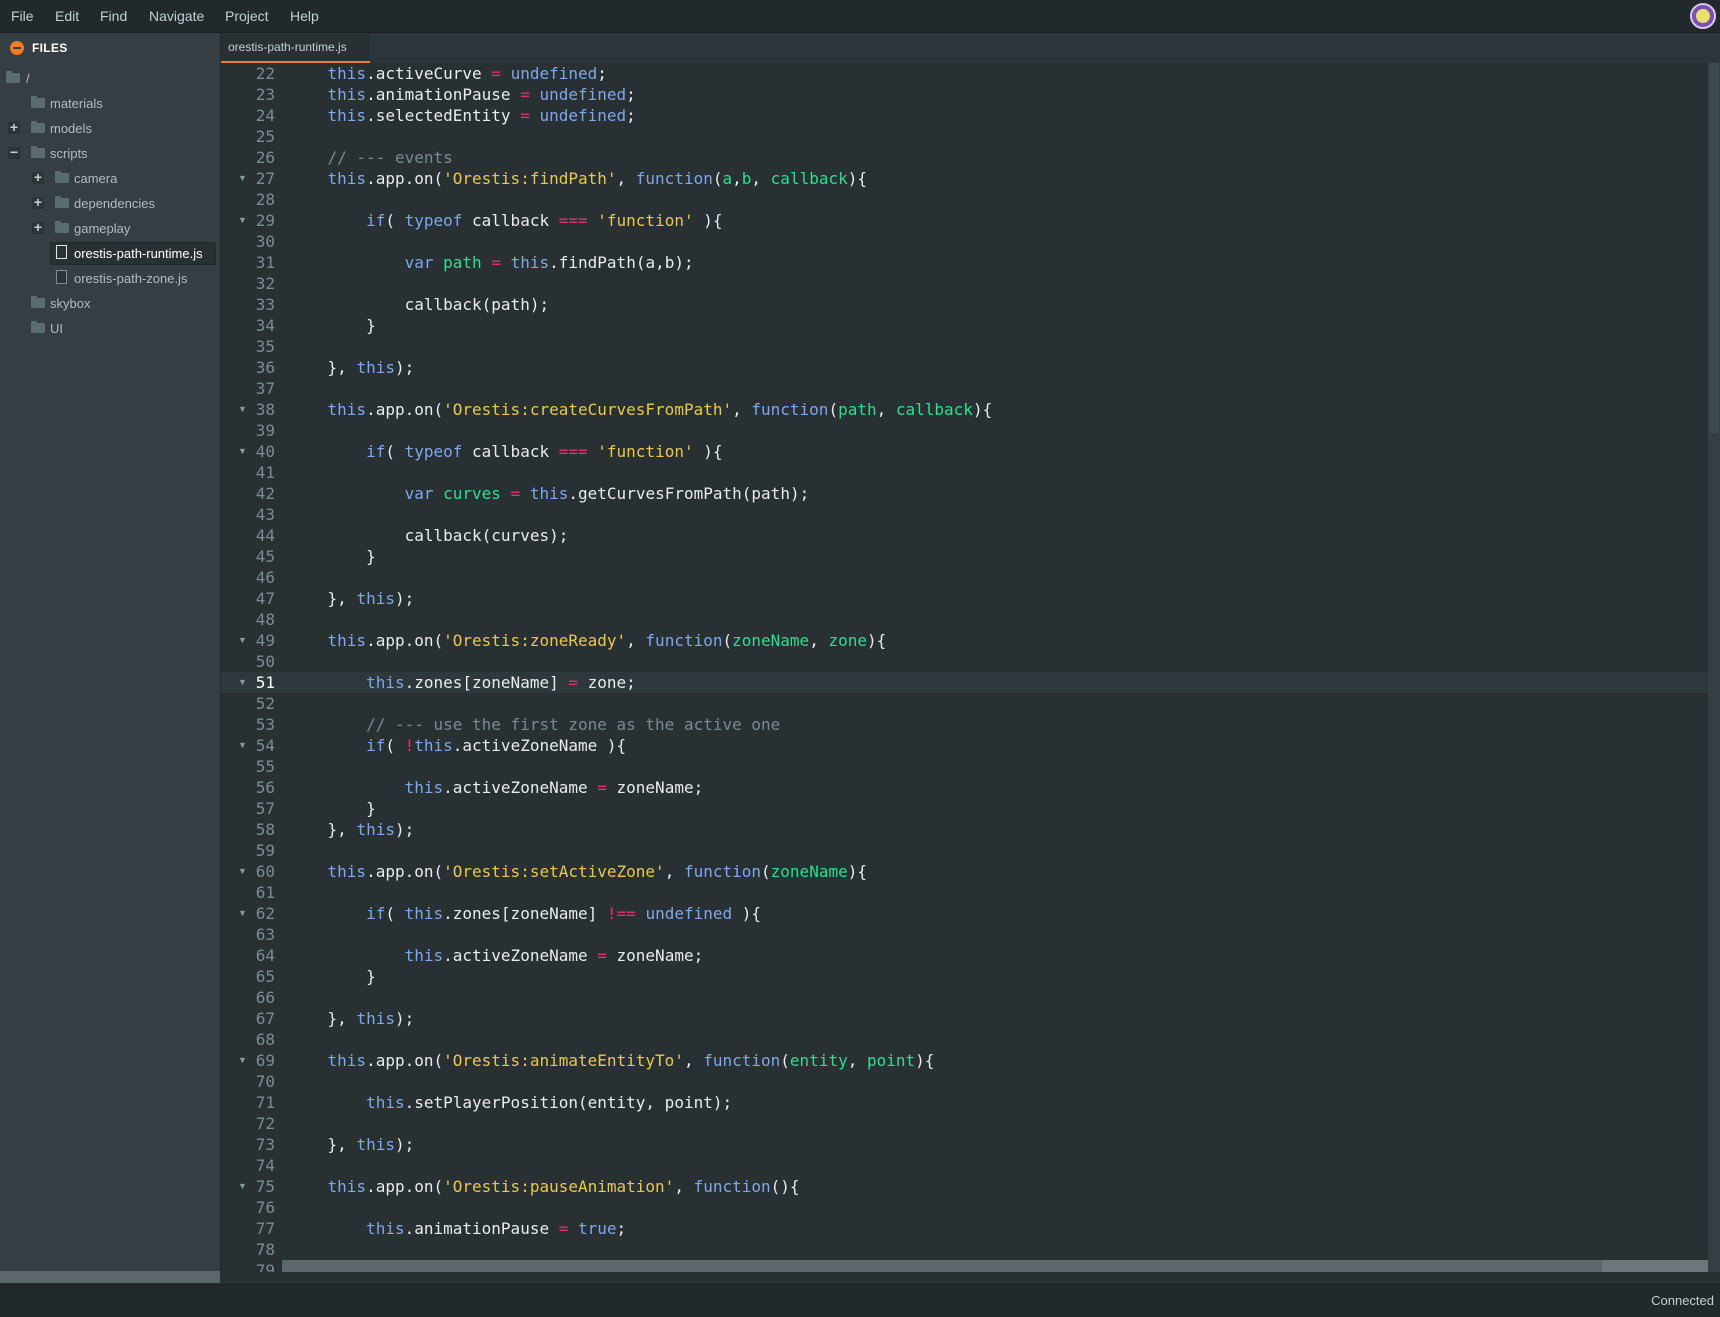 The width and height of the screenshot is (1720, 1317). I want to click on code-line: 44 callback(curves);, so click(964, 535).